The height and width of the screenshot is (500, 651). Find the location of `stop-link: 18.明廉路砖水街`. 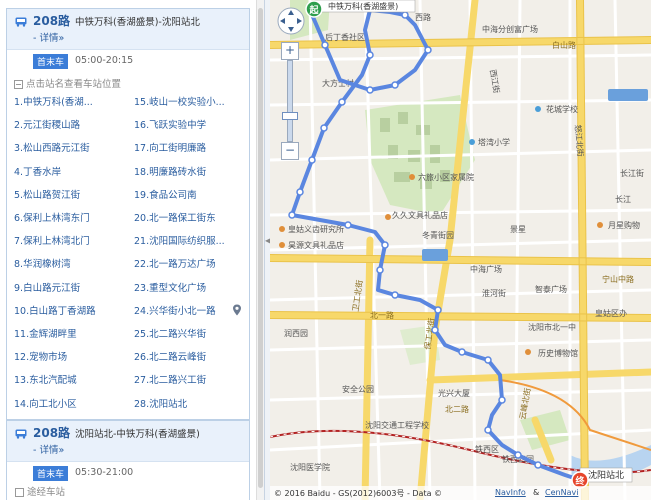

stop-link: 18.明廉路砖水街 is located at coordinates (170, 171).